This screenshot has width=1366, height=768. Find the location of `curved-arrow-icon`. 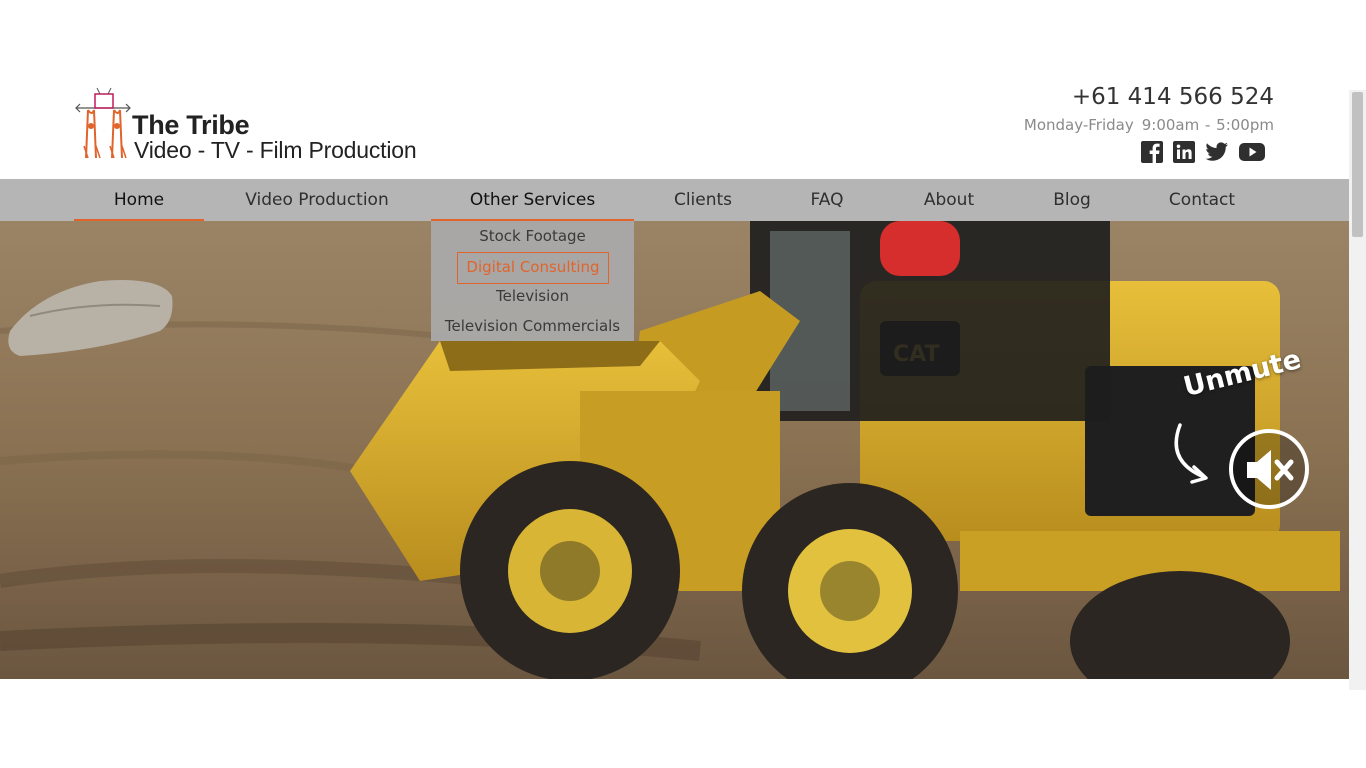

curved-arrow-icon is located at coordinates (1191, 453).